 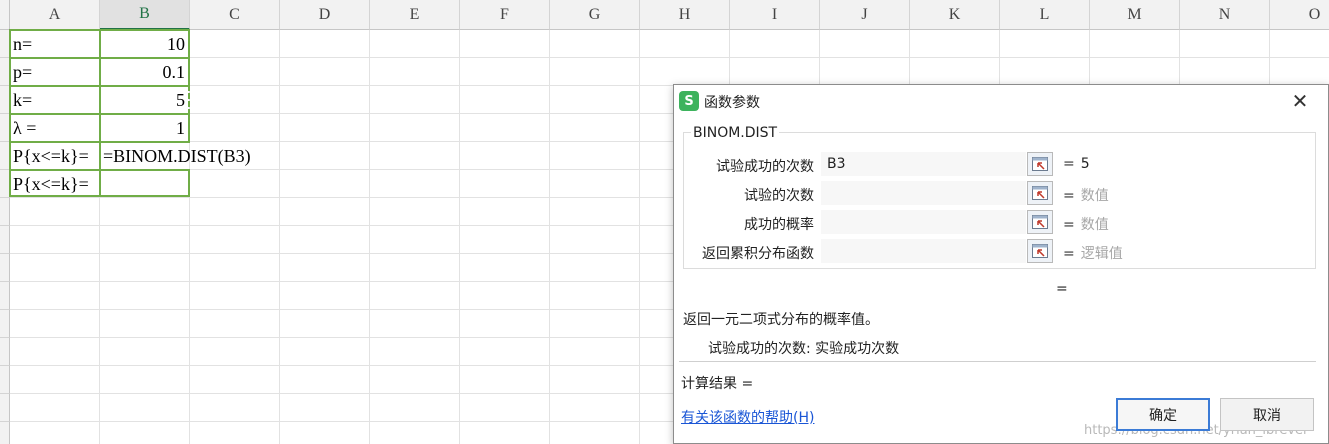 I want to click on column-header-b: B, so click(x=145, y=15).